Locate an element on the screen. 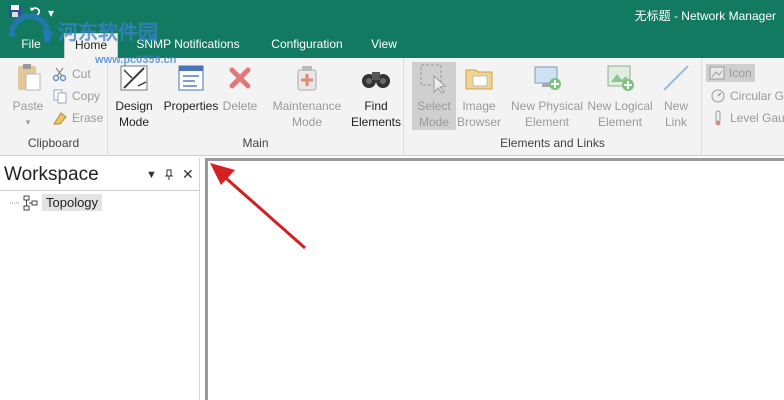 The width and height of the screenshot is (784, 400). gauges-group: Icon Circular Ga Level Gaug is located at coordinates (743, 107).